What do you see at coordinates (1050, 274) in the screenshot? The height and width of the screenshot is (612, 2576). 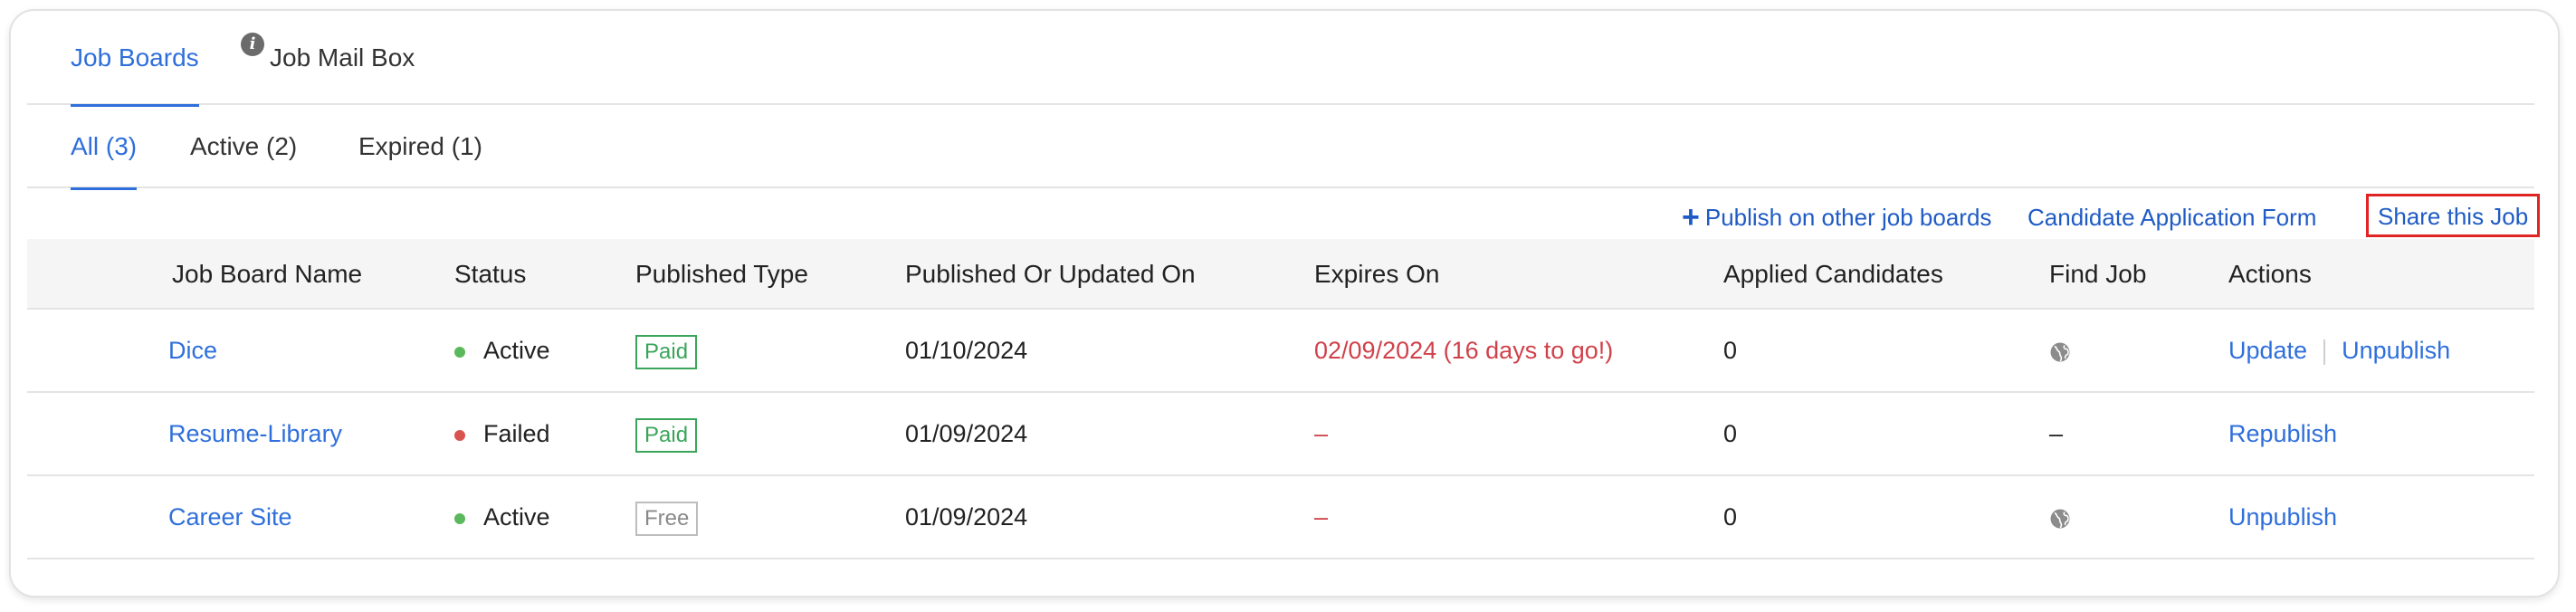 I see `column-header-published-date: Published Or Updated On` at bounding box center [1050, 274].